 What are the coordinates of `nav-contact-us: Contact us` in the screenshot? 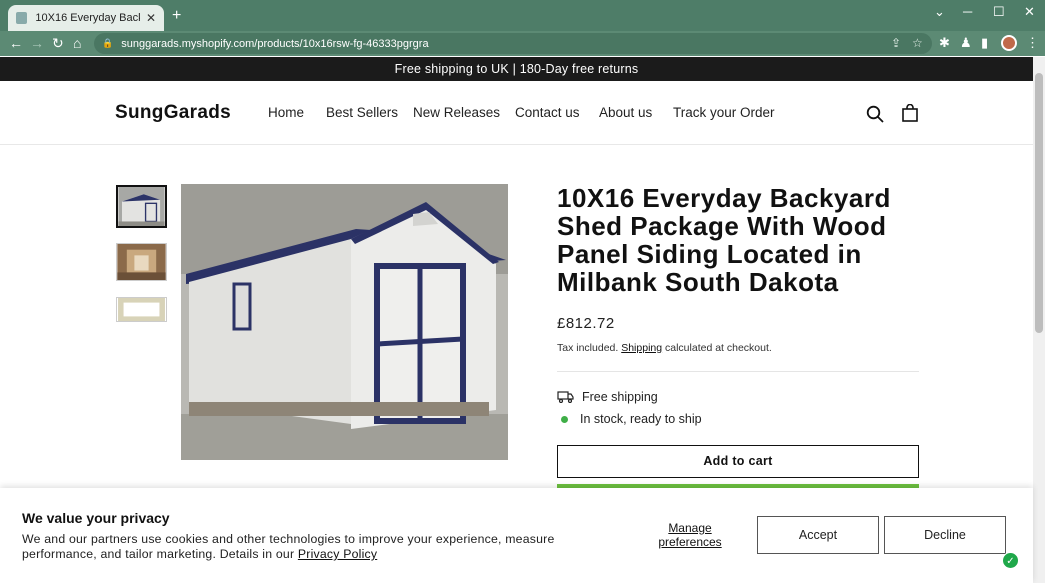 It's located at (547, 112).